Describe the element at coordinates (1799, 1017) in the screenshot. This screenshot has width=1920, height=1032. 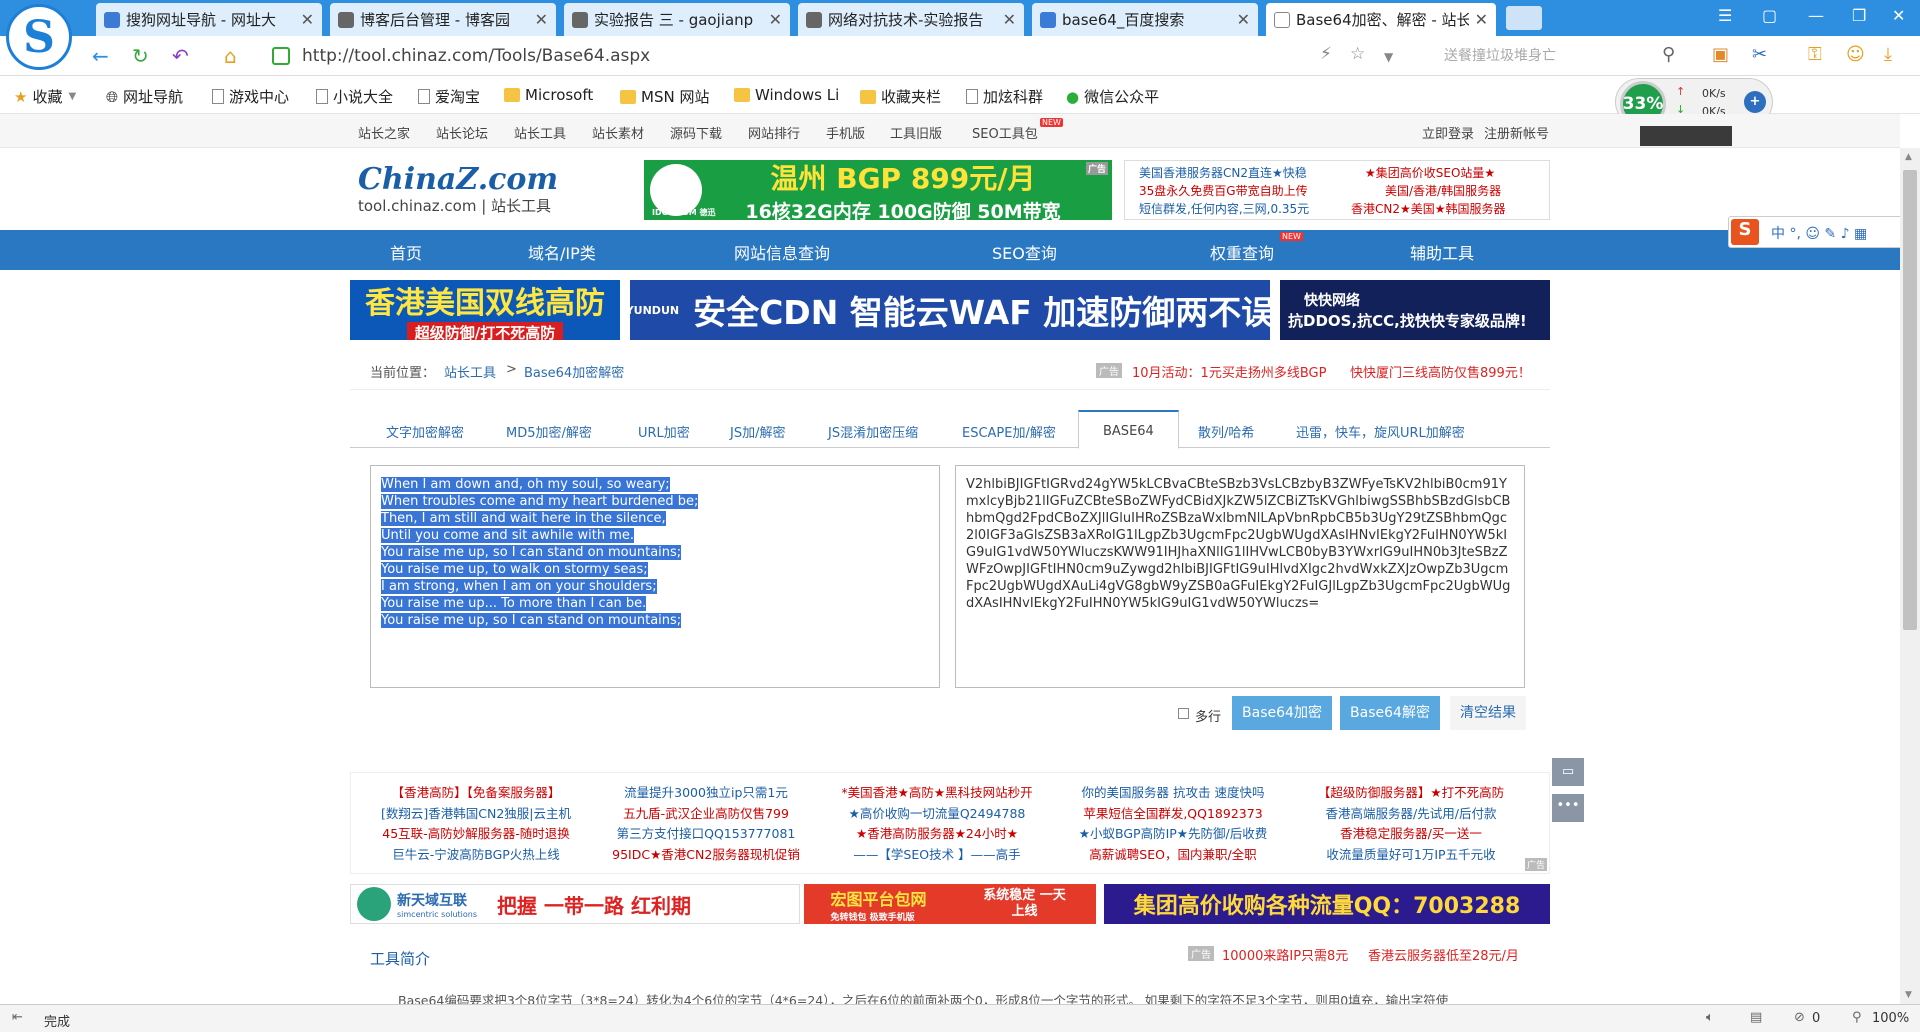
I see `adblock-icon: ⊘` at that location.